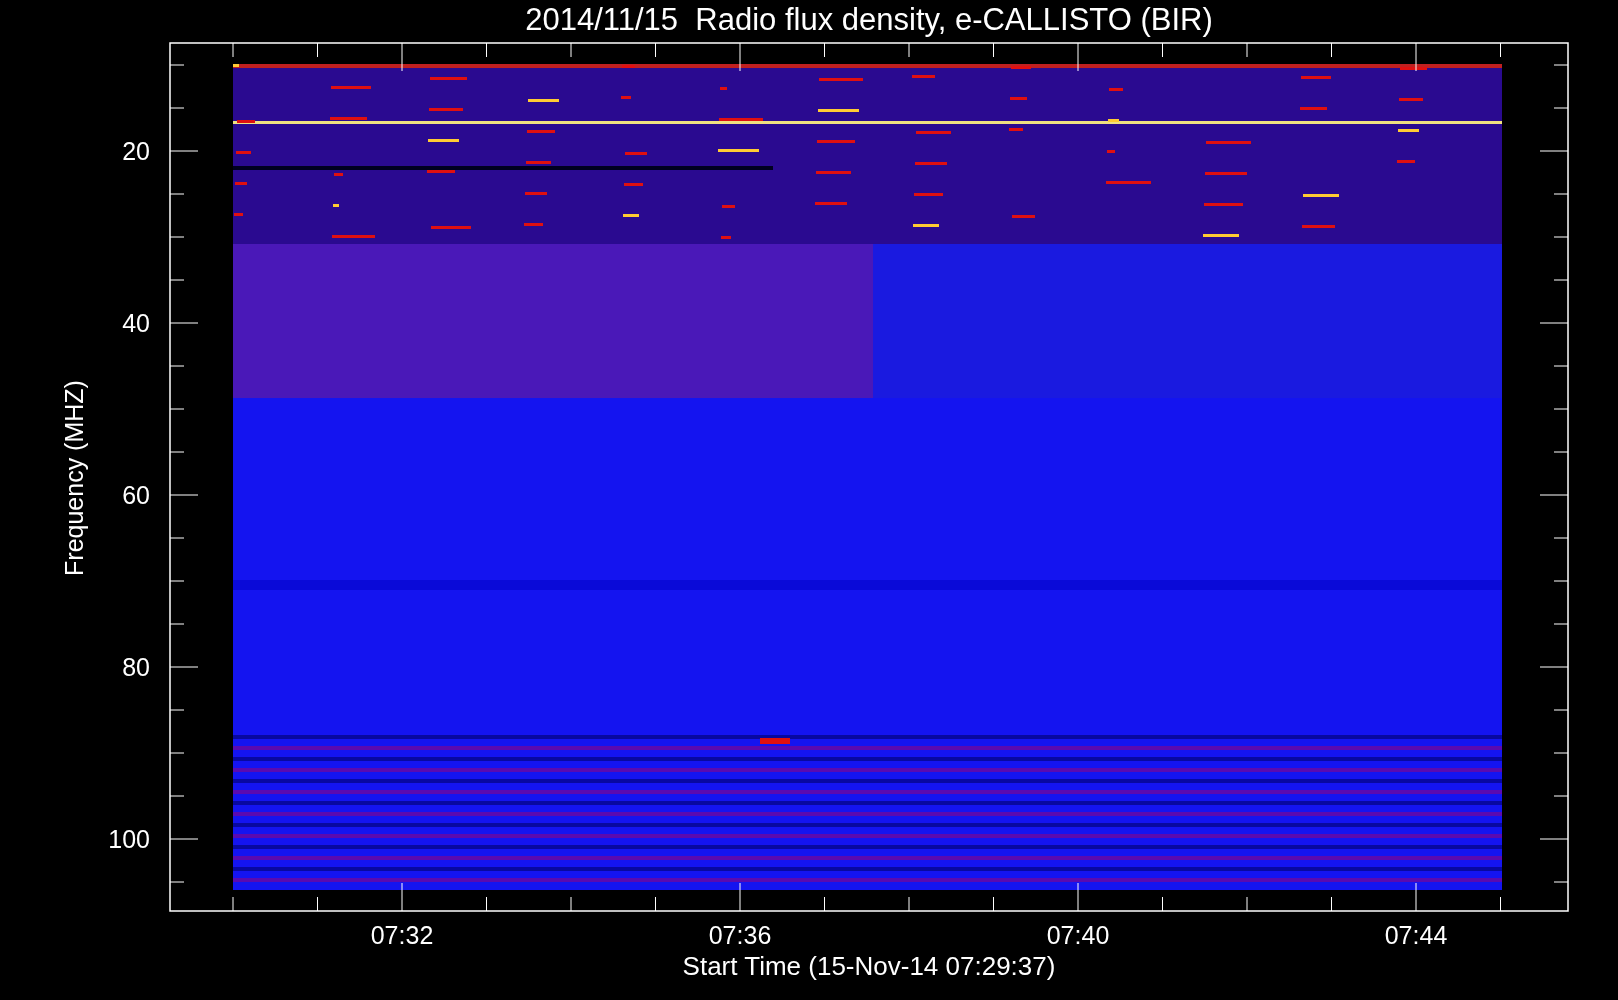 Image resolution: width=1618 pixels, height=1000 pixels. What do you see at coordinates (129, 839) in the screenshot?
I see `y-tick-label: 100` at bounding box center [129, 839].